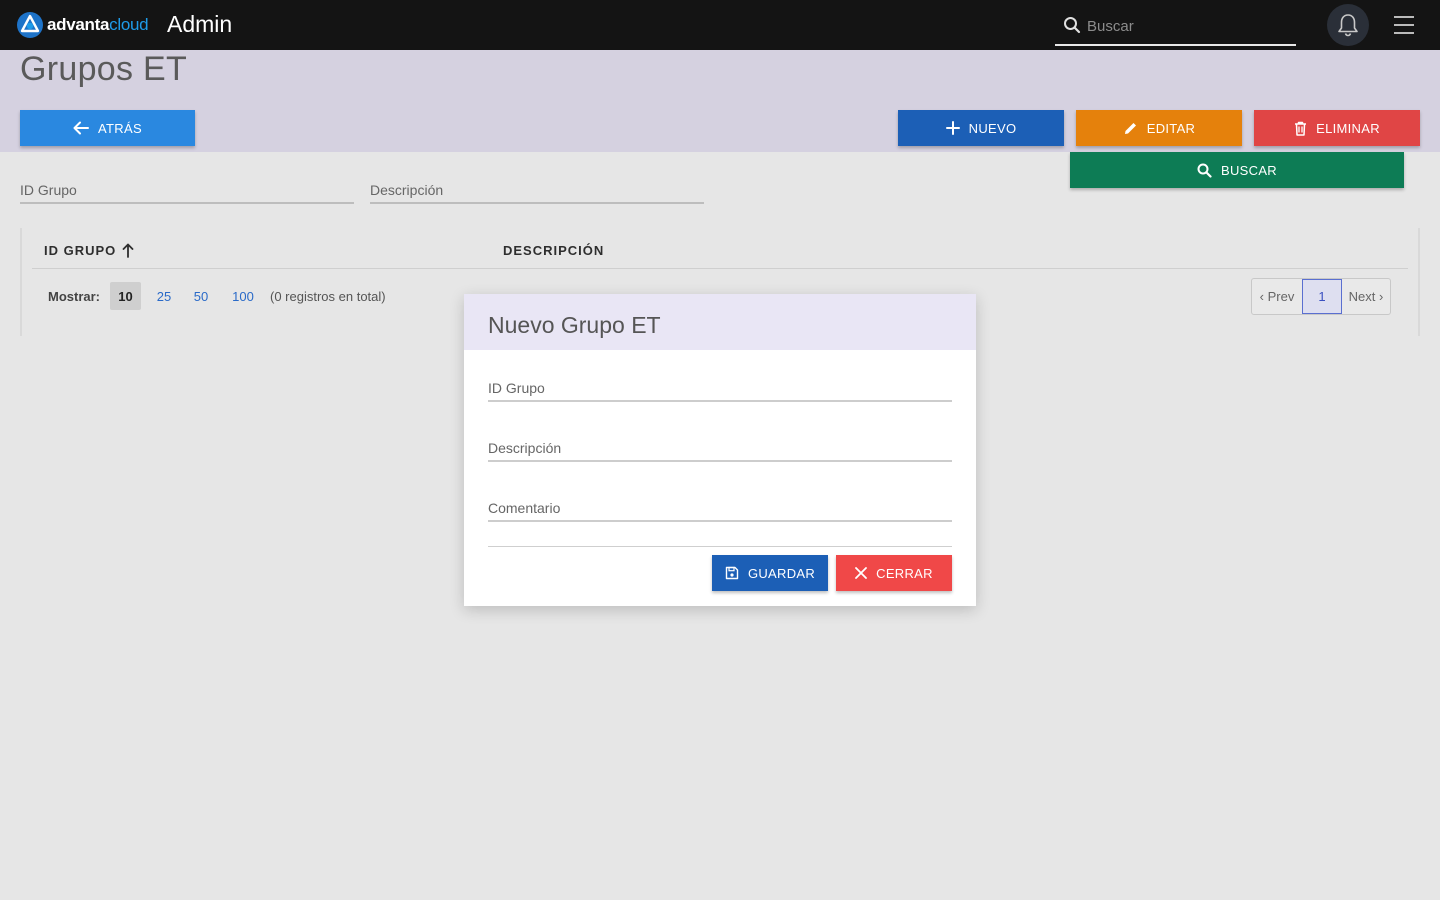 The width and height of the screenshot is (1440, 900). I want to click on column-header-label: DESCRIPCIÓN, so click(554, 250).